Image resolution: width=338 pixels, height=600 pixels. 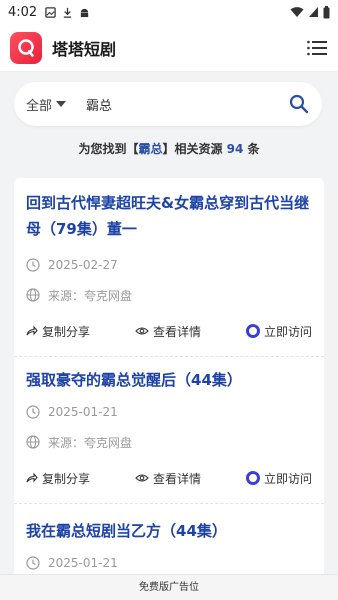 I want to click on summary-count: 94, so click(x=235, y=149).